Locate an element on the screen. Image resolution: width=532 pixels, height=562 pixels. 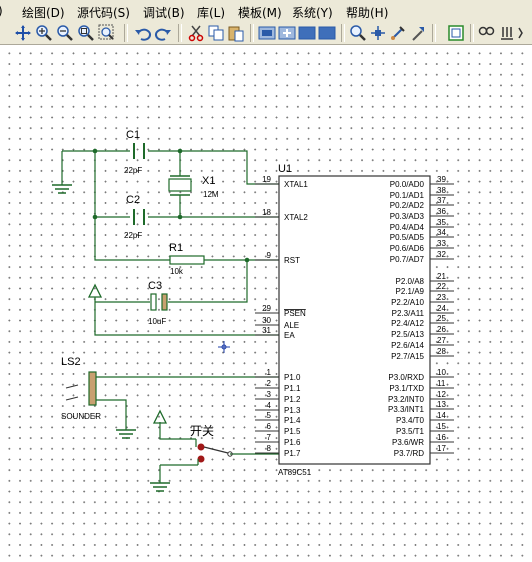
u1-pin-name: ALE is located at coordinates (291, 325).